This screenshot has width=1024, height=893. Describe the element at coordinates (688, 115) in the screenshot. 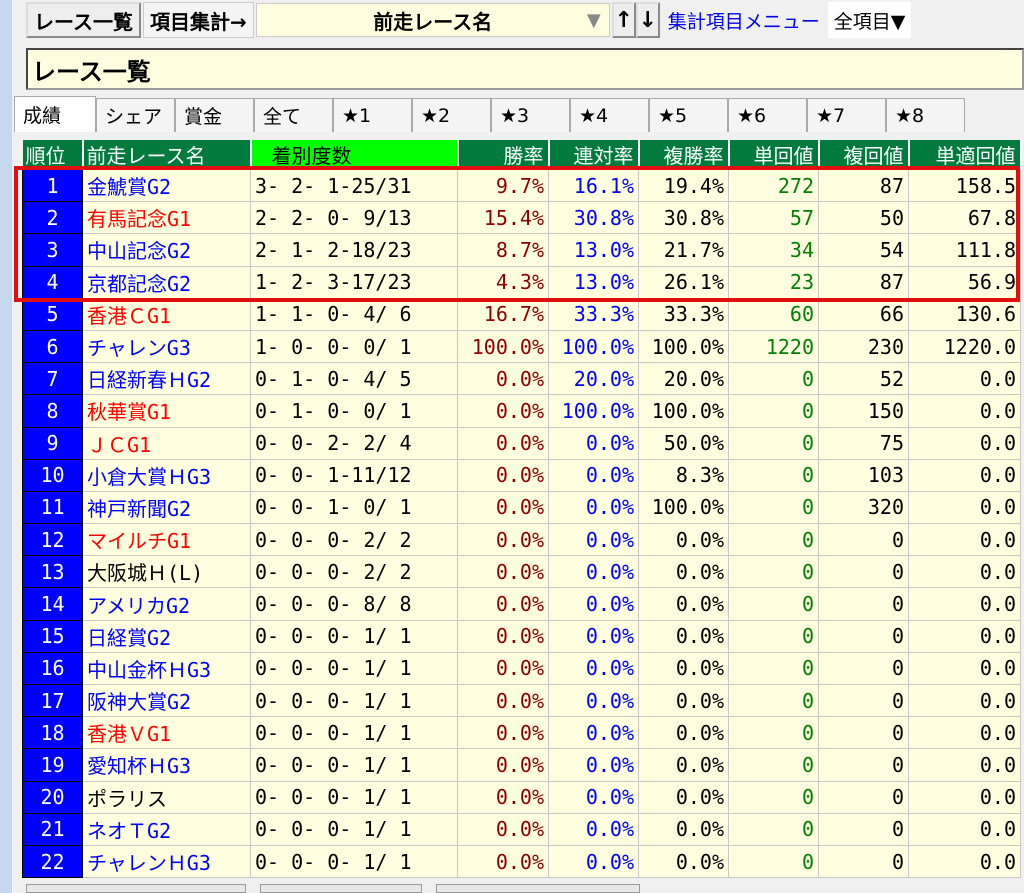

I see `tab-8: ★5` at that location.